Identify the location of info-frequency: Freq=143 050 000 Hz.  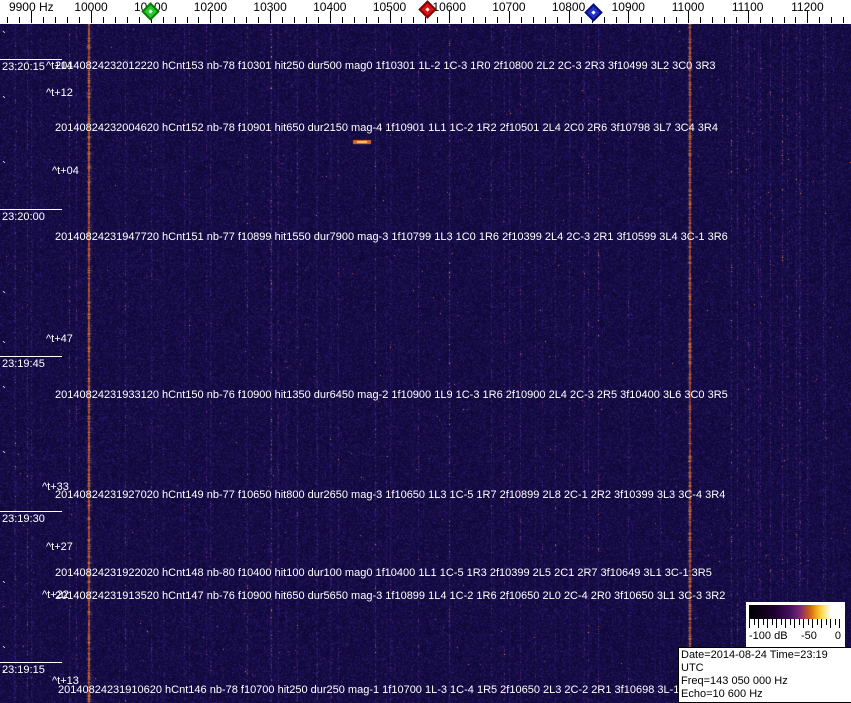
(734, 681).